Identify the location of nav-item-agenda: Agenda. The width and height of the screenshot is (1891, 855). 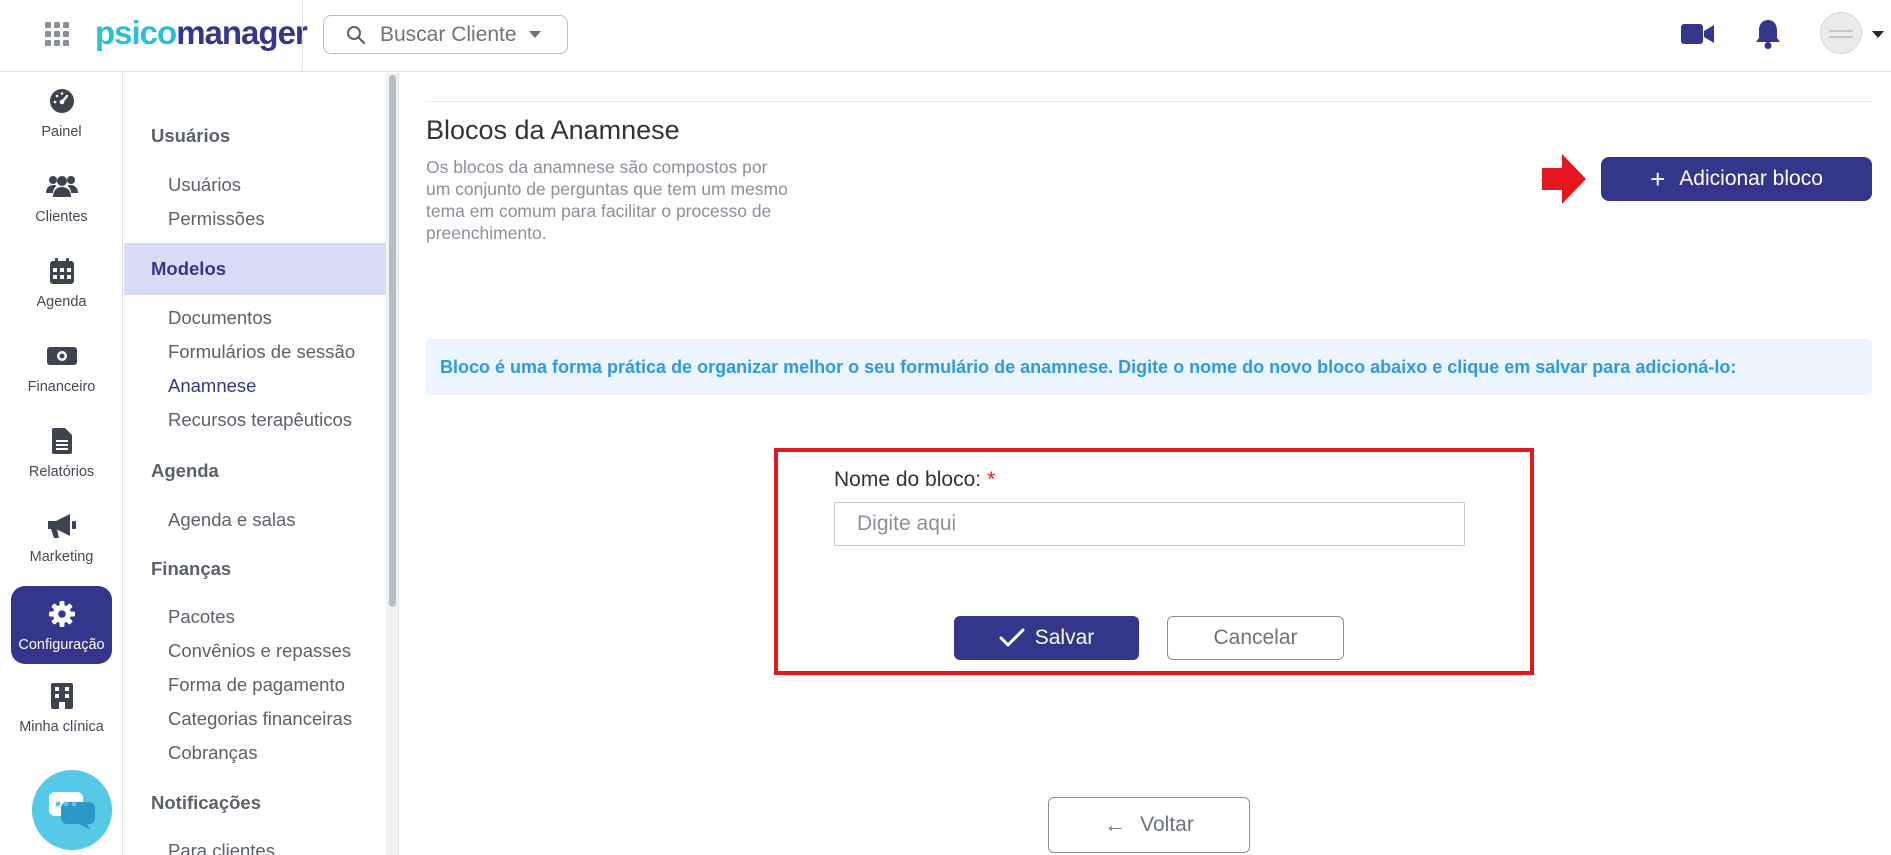
(61, 282).